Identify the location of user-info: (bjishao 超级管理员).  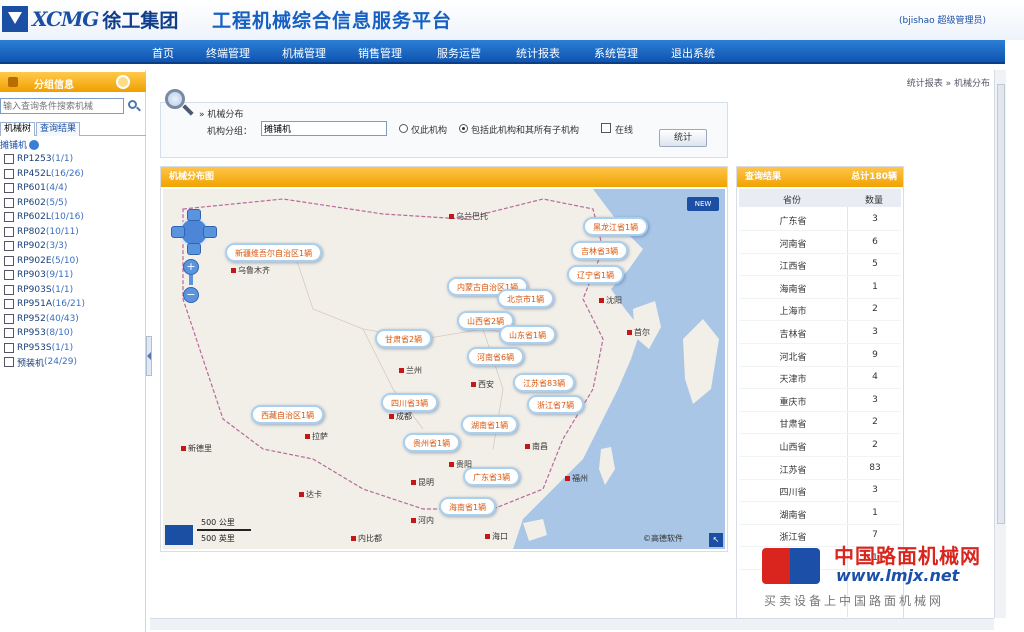
(942, 19).